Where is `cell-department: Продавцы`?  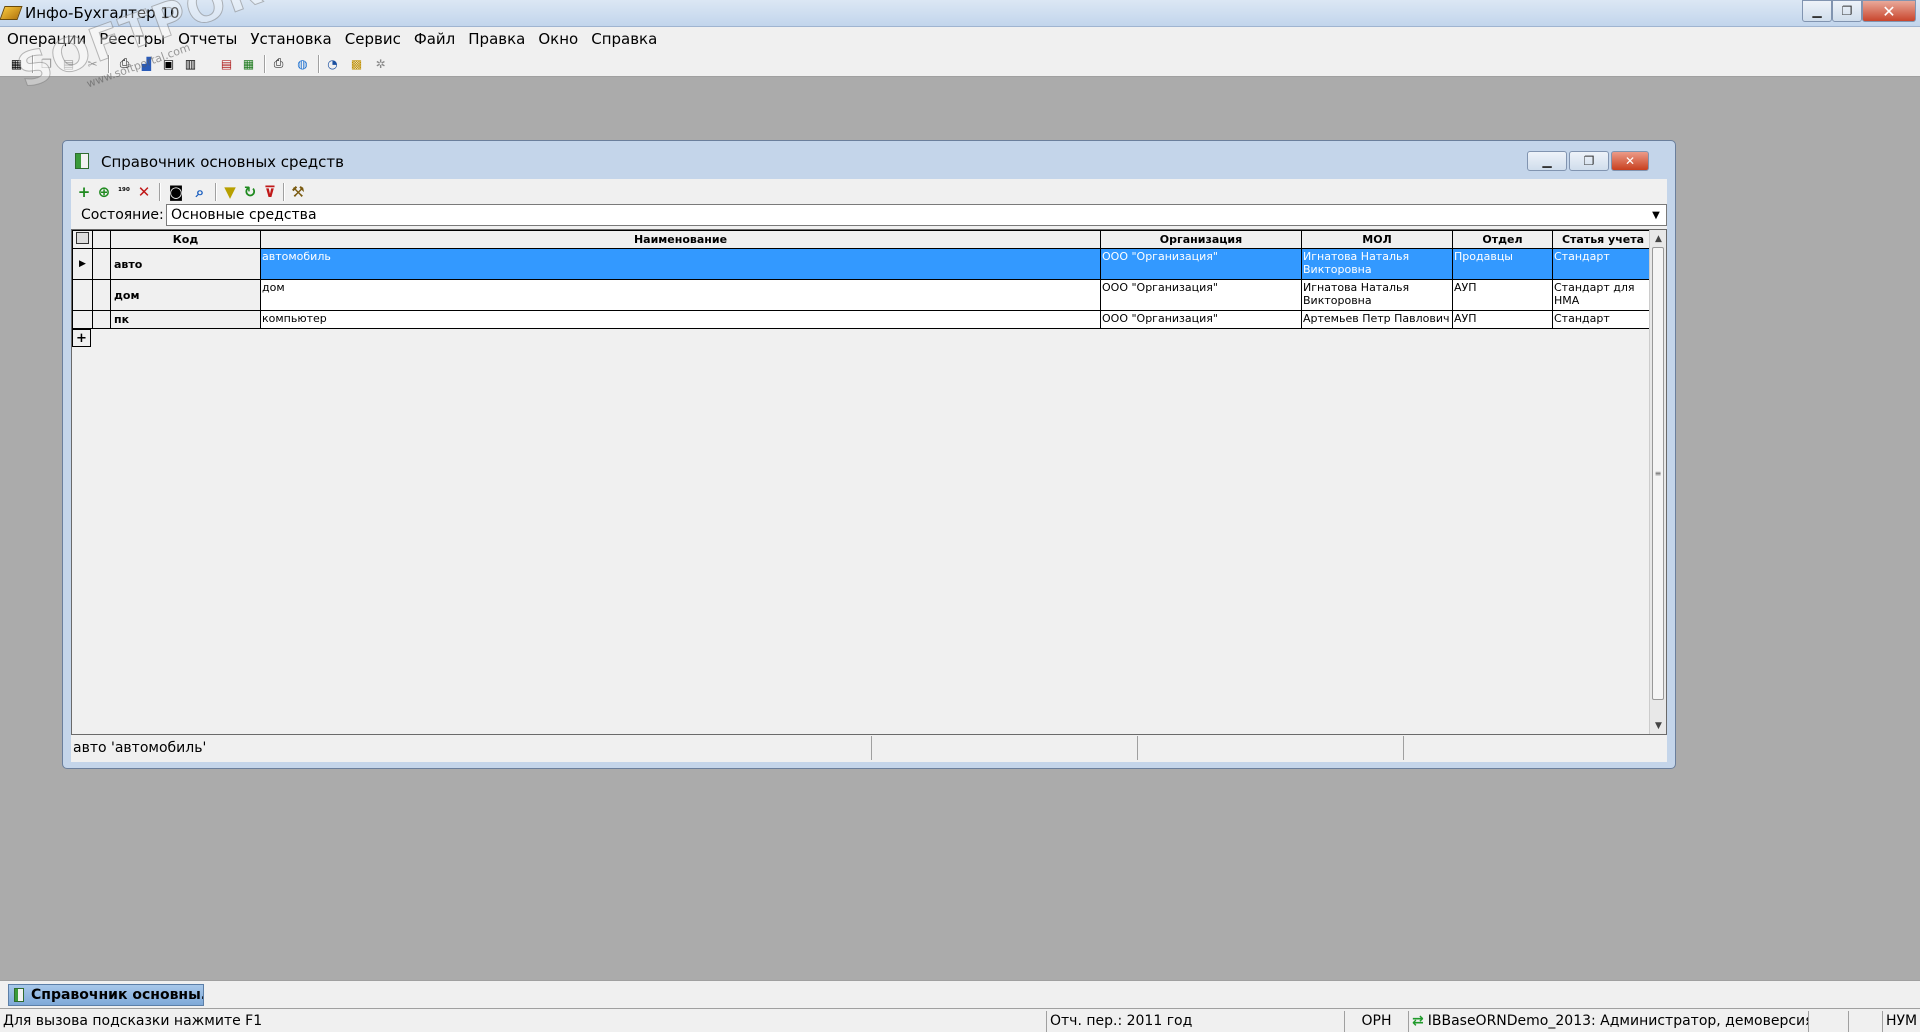 cell-department: Продавцы is located at coordinates (1502, 264).